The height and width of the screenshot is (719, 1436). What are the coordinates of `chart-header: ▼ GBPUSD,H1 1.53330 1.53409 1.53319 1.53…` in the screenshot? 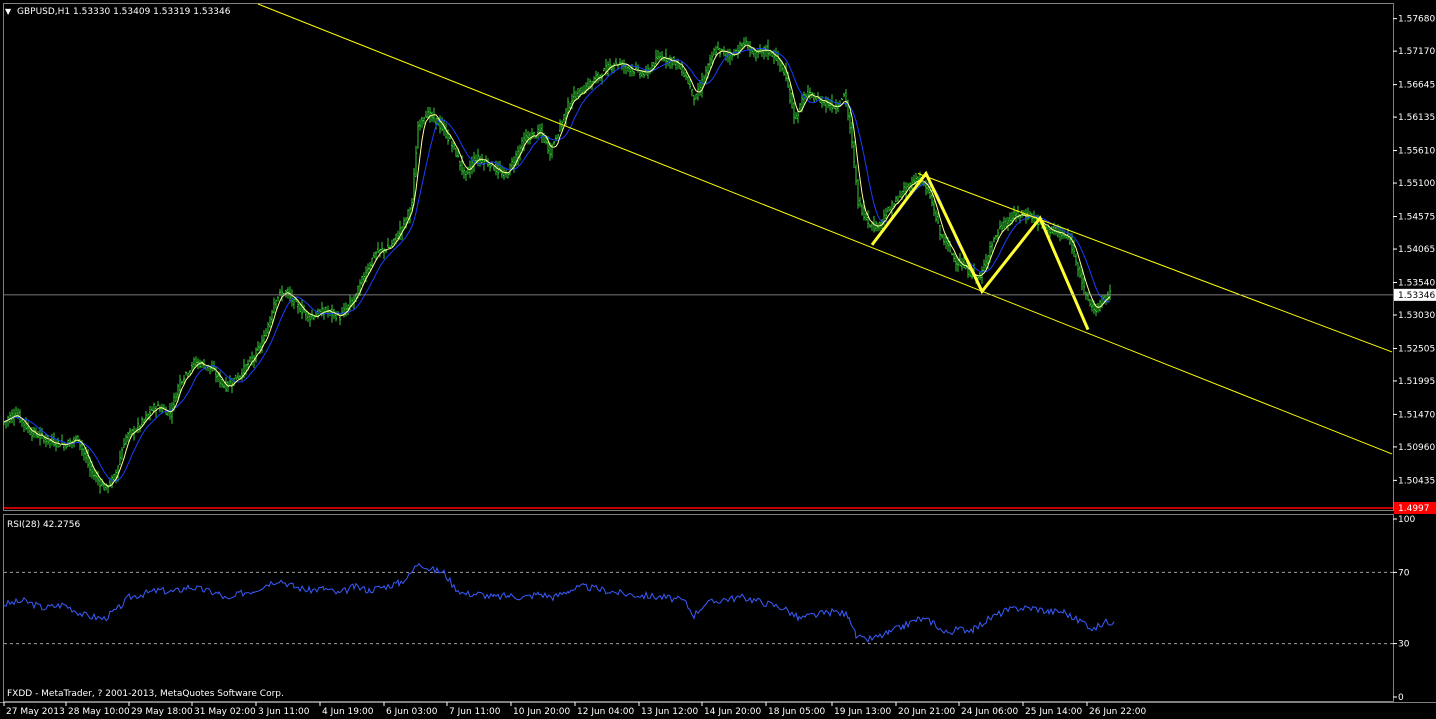 It's located at (118, 12).